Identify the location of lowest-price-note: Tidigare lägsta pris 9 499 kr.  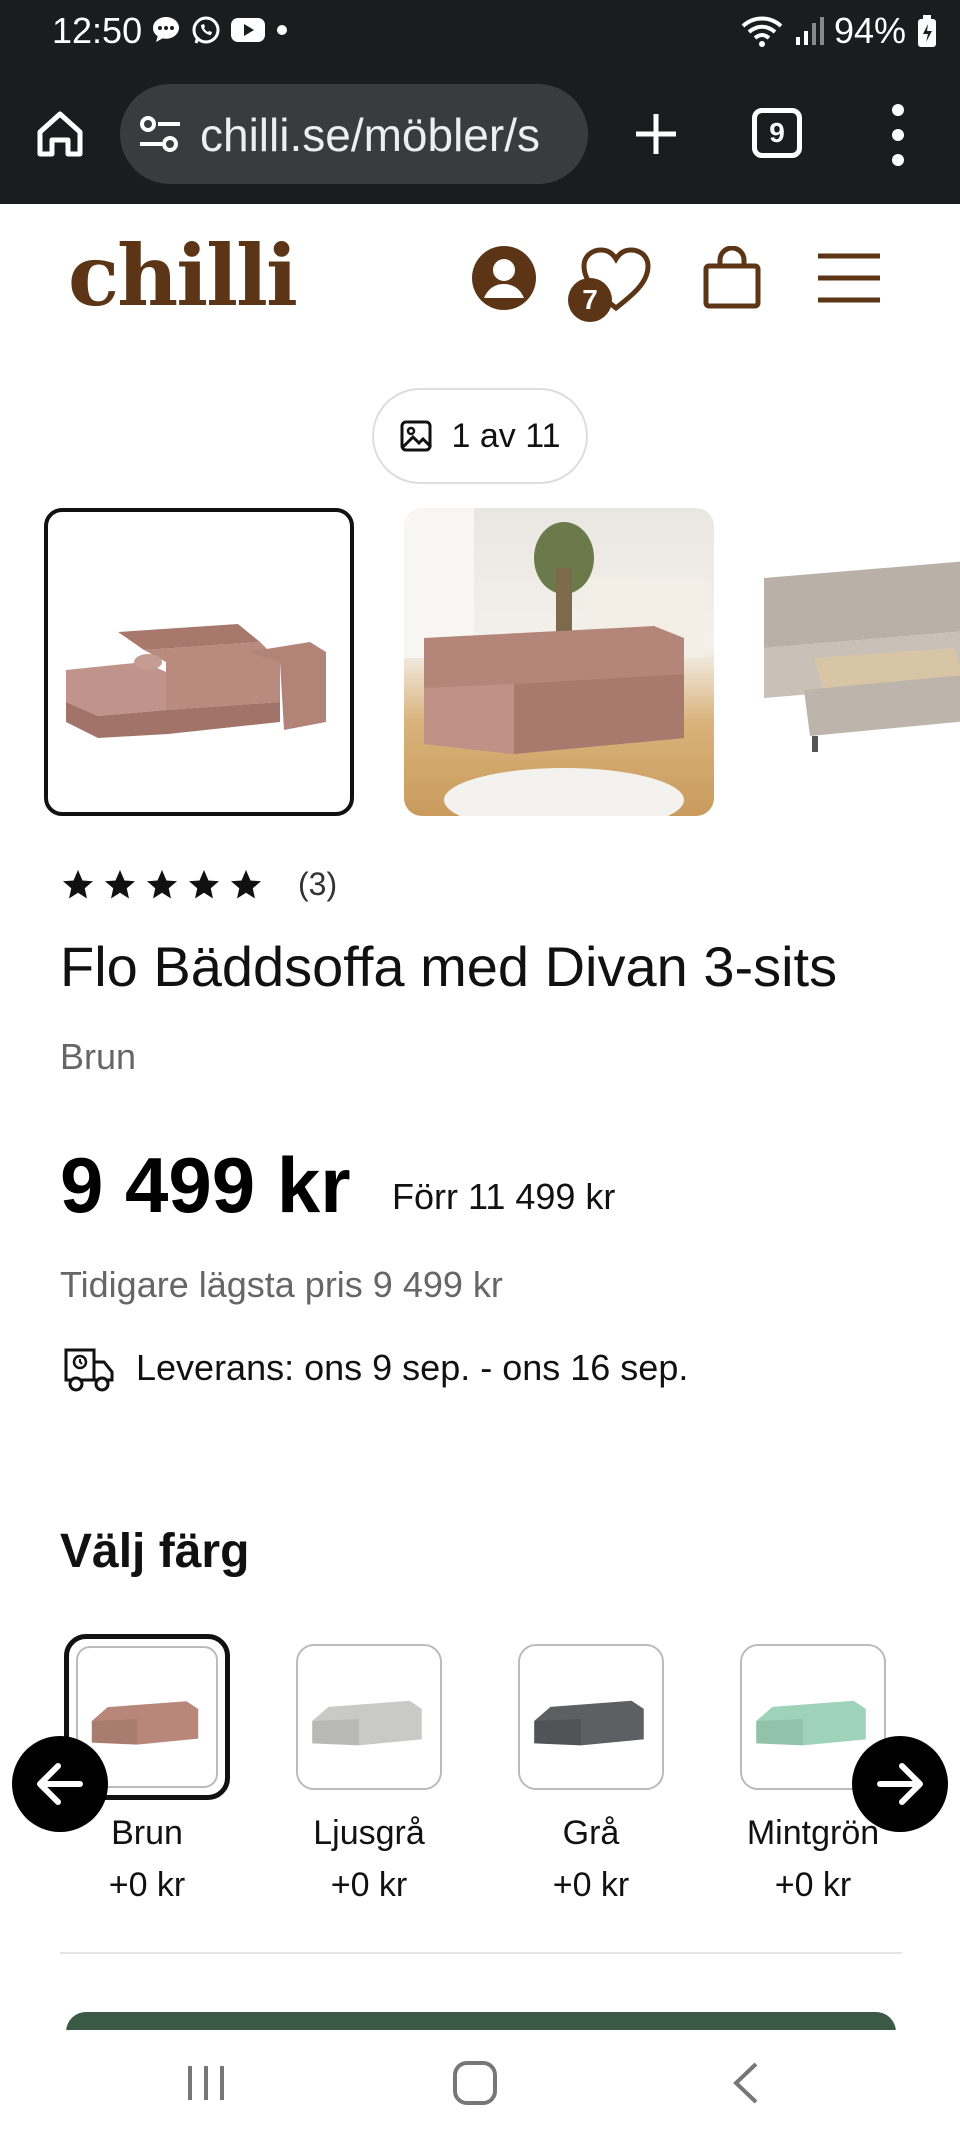
(281, 1284).